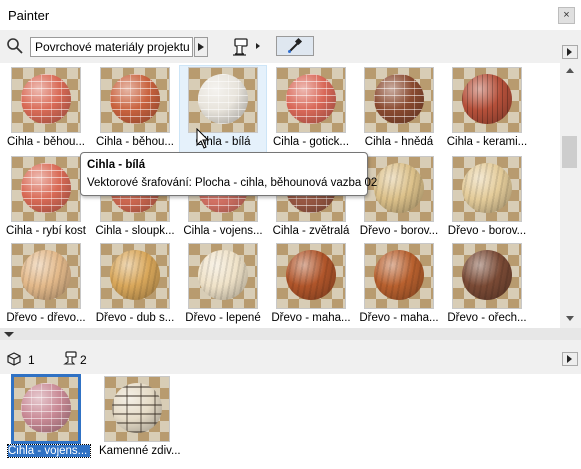 The height and width of the screenshot is (469, 581). Describe the element at coordinates (569, 152) in the screenshot. I see `scrollbar-thumb` at that location.